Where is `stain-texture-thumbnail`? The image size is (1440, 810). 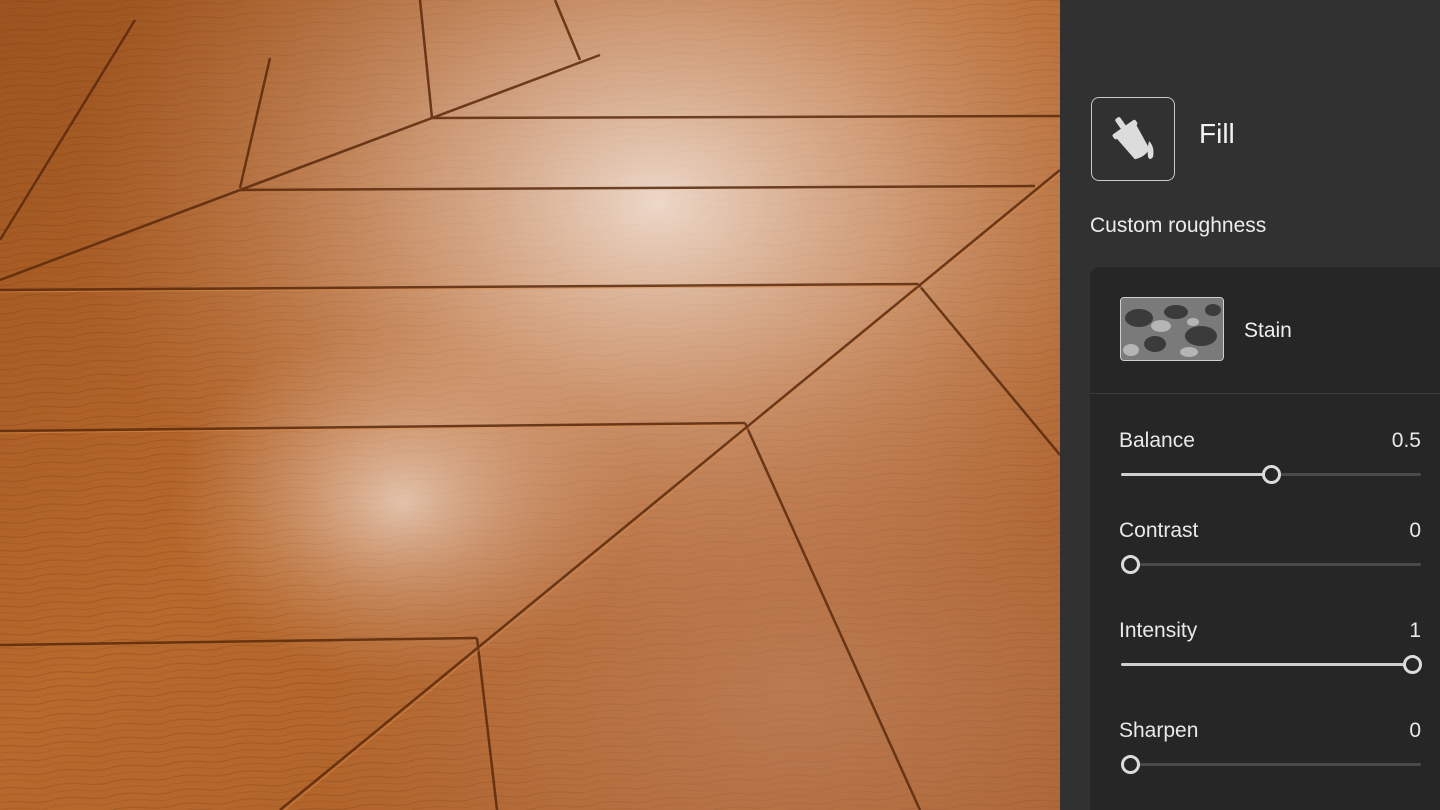 stain-texture-thumbnail is located at coordinates (1172, 329).